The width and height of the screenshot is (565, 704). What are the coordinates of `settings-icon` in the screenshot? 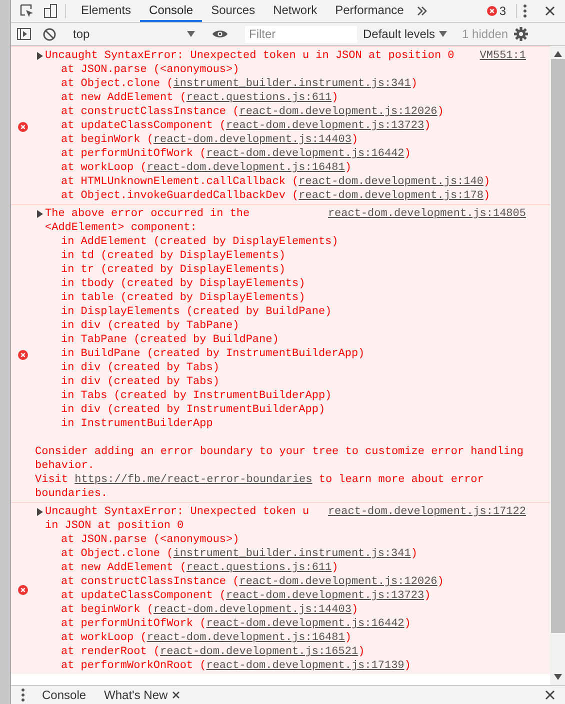 It's located at (521, 34).